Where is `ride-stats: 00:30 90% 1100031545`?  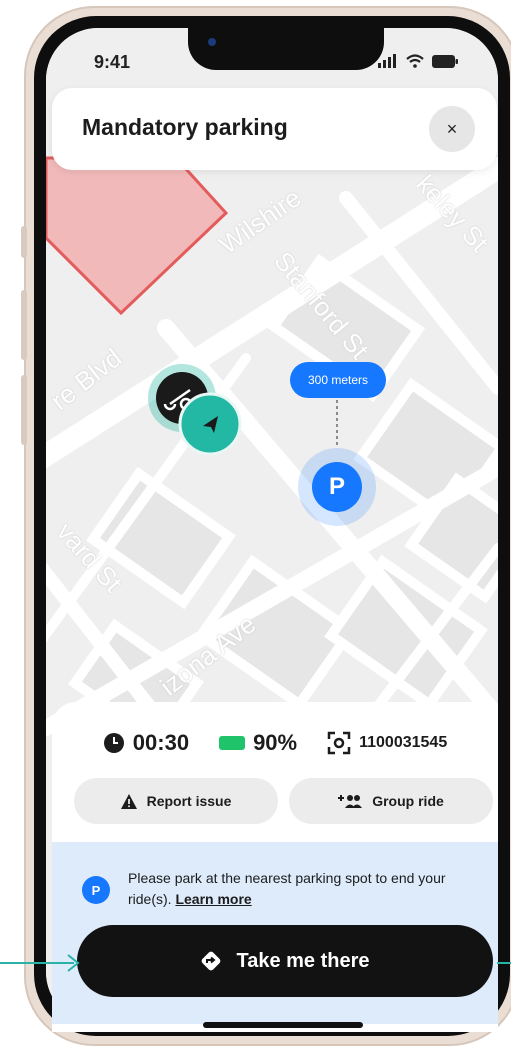
ride-stats: 00:30 90% 1100031545 is located at coordinates (275, 743).